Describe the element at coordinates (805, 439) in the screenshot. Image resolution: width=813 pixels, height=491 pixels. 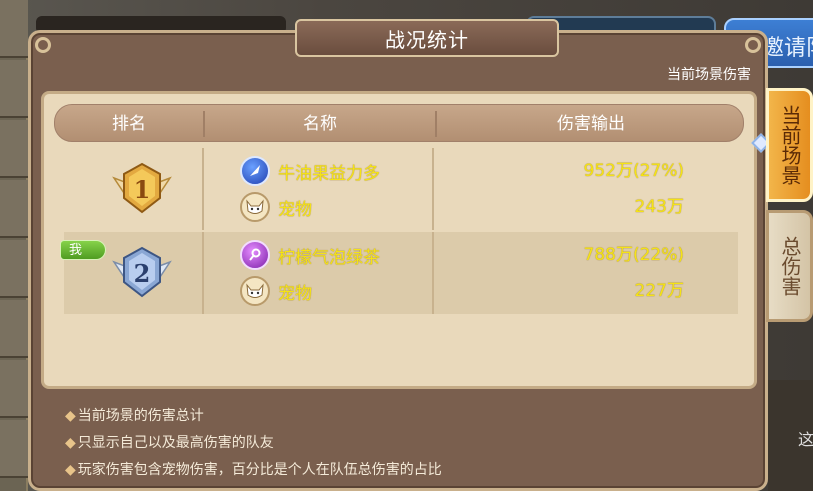
I see `scene-right-text: 这` at that location.